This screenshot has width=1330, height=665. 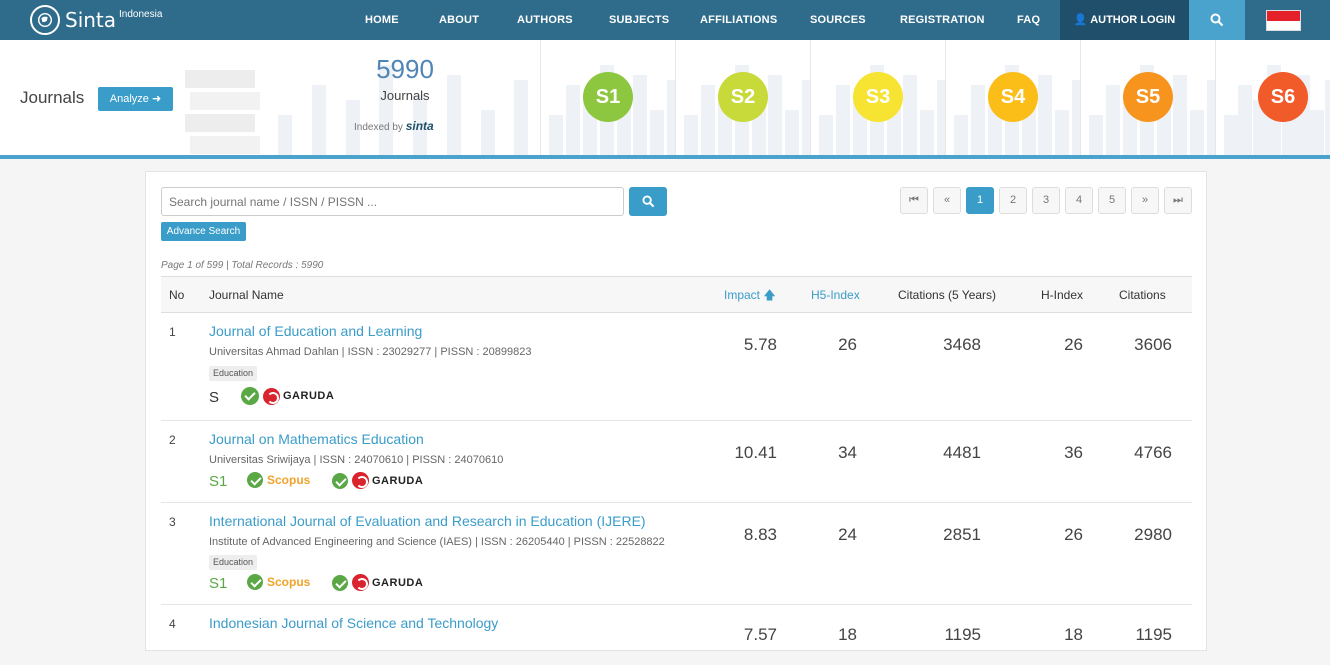 What do you see at coordinates (246, 295) in the screenshot?
I see `col-journal-name: Journal Name` at bounding box center [246, 295].